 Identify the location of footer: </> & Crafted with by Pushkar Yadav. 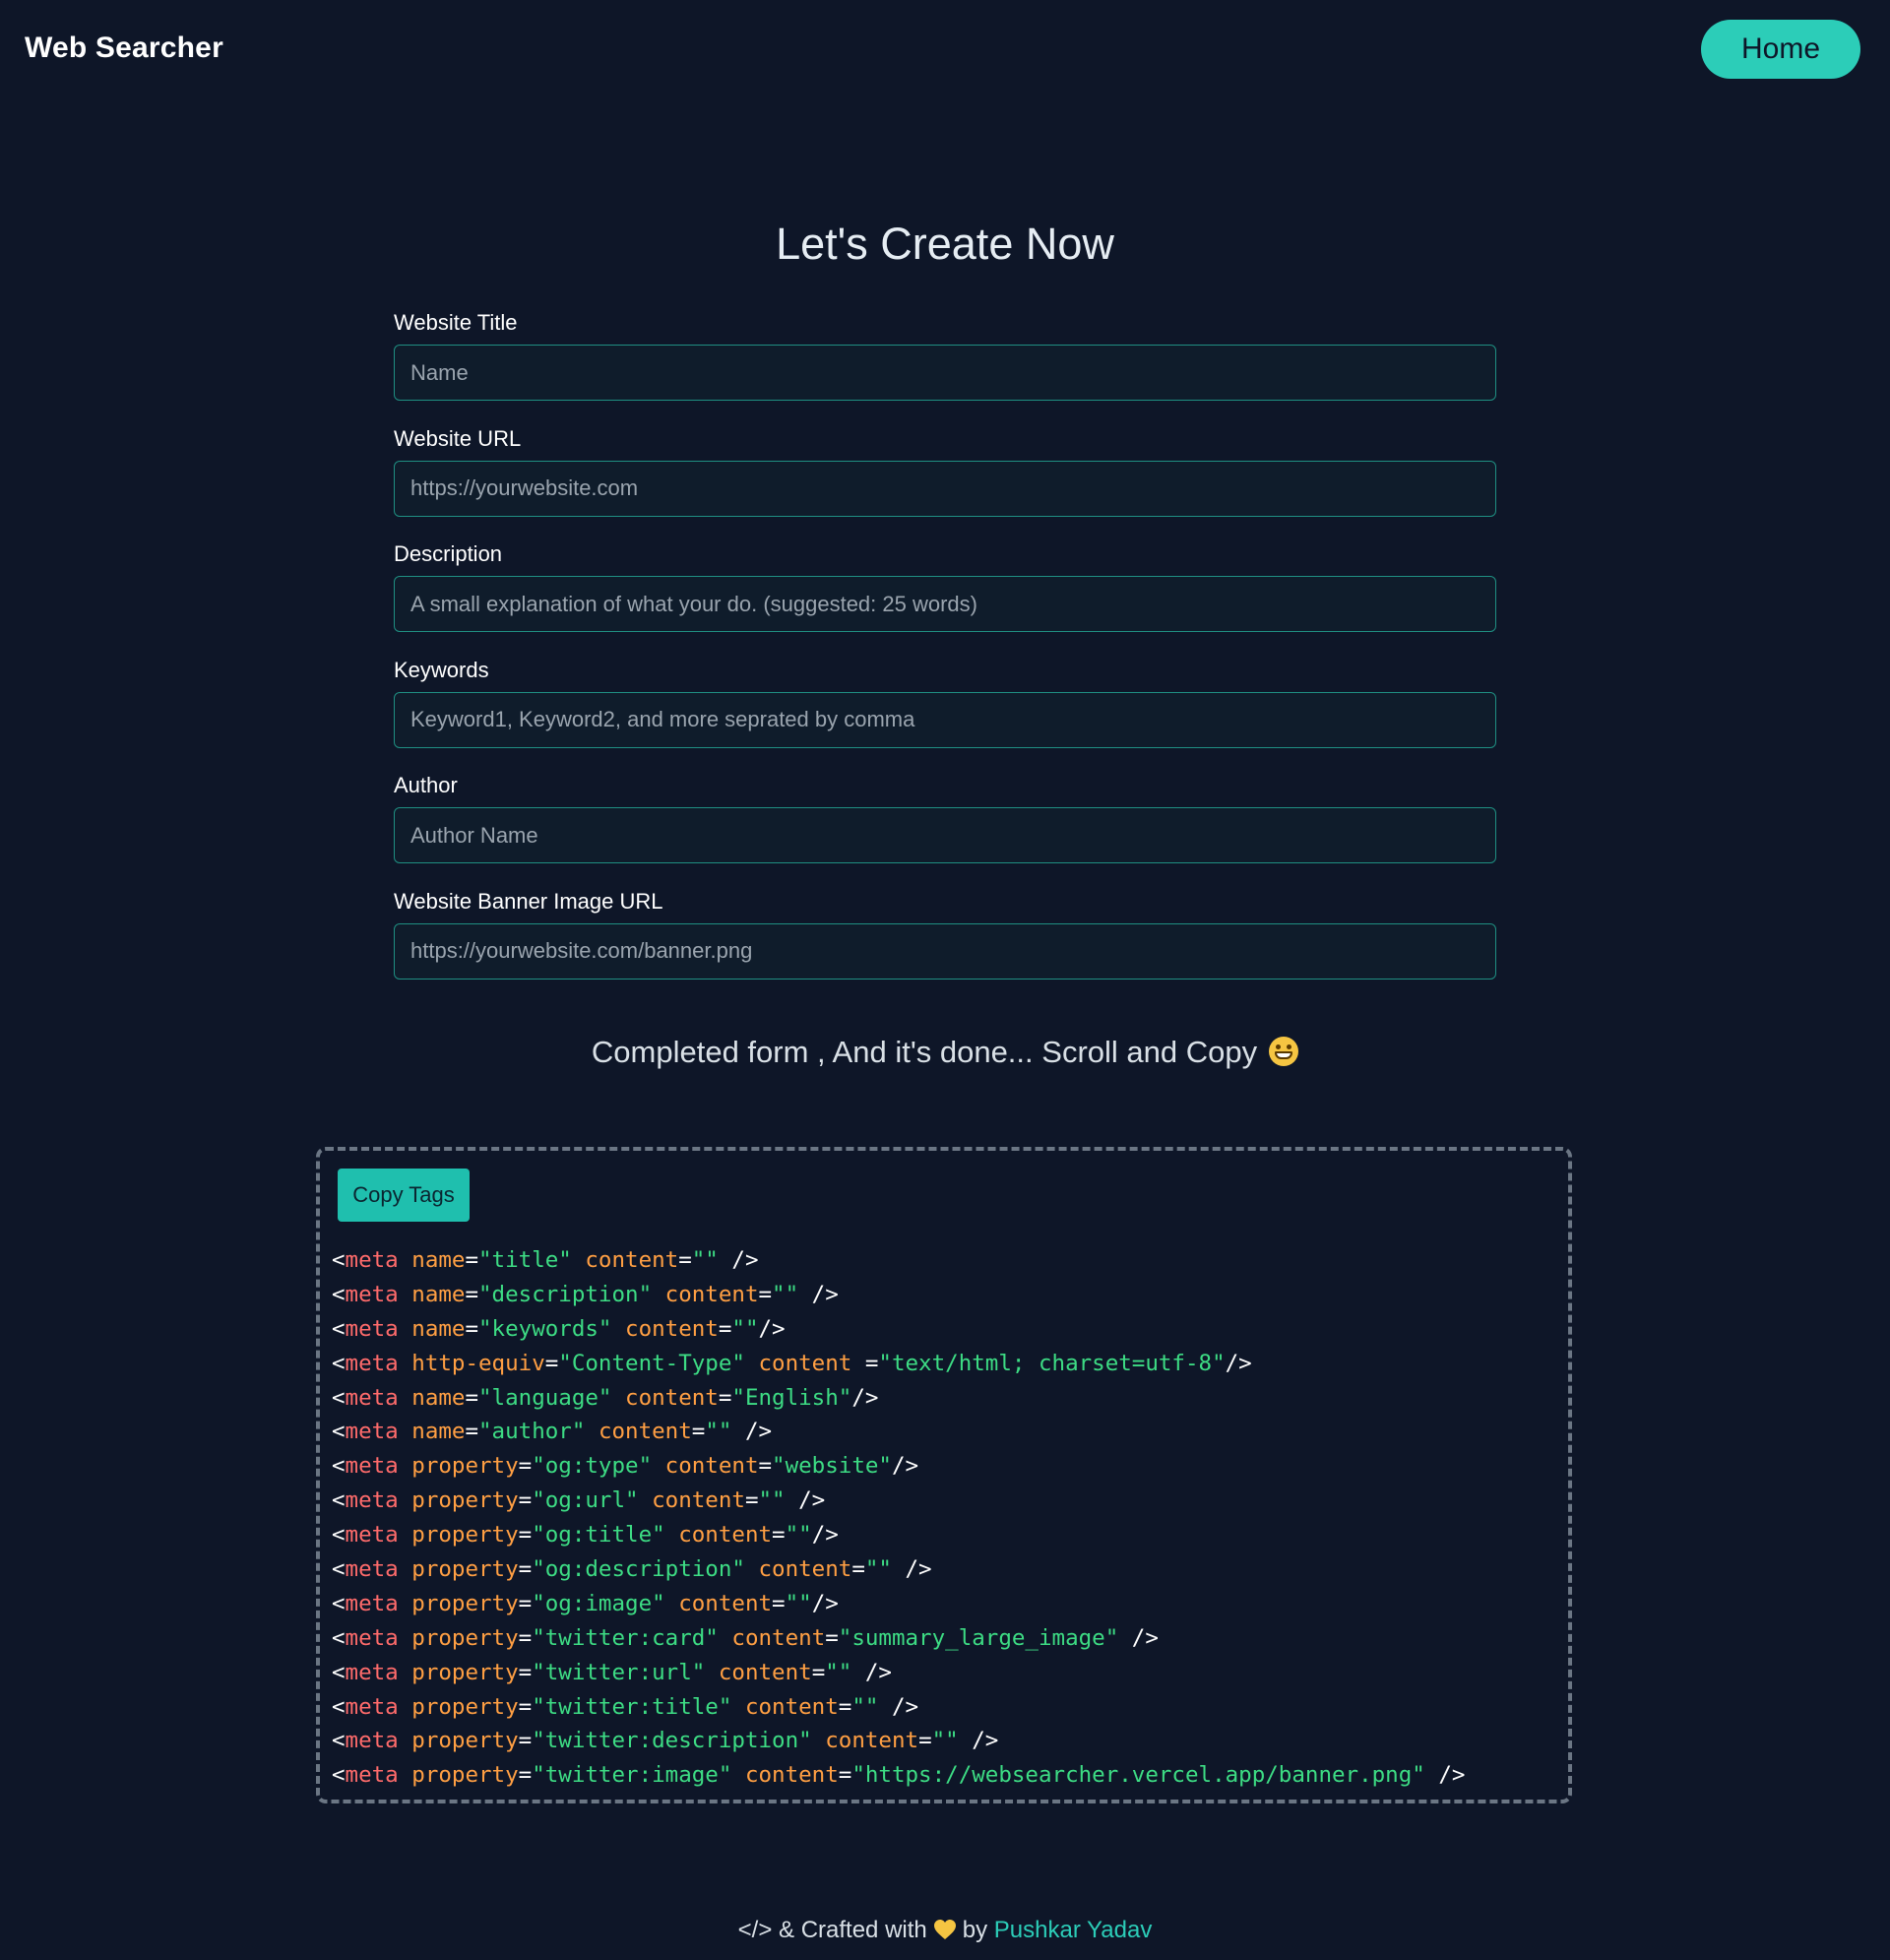
(945, 1930).